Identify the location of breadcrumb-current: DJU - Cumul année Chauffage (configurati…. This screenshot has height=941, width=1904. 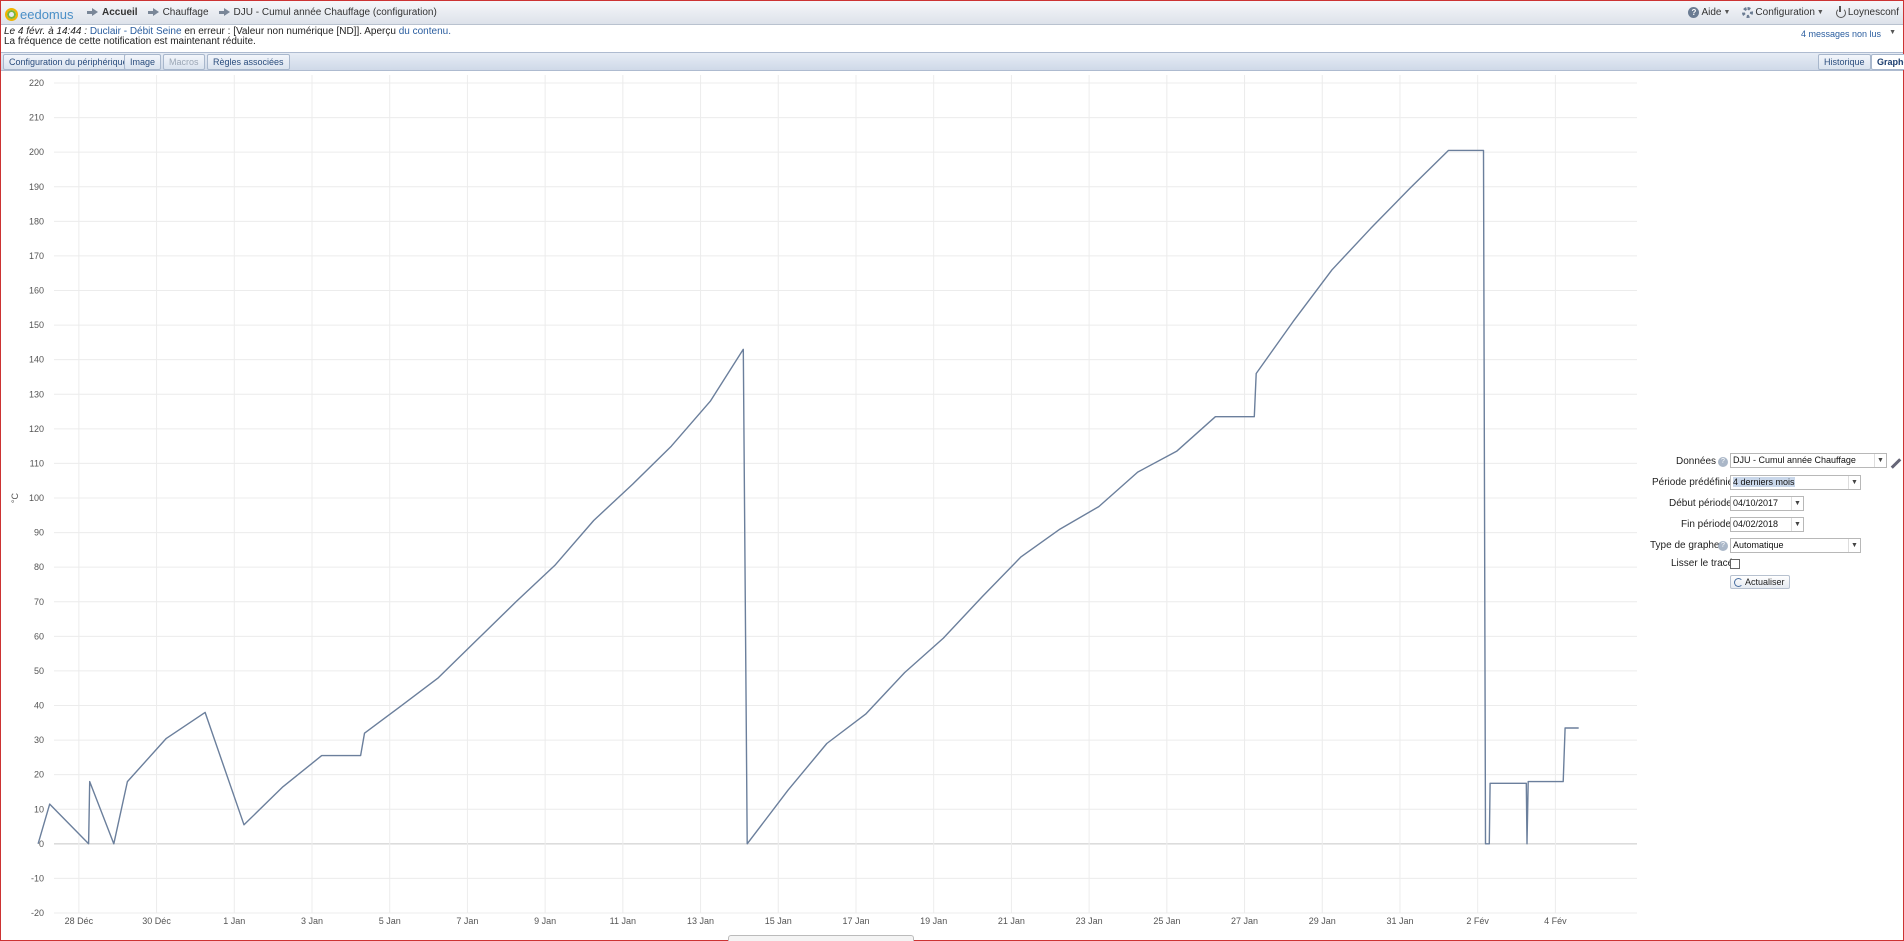
(327, 12).